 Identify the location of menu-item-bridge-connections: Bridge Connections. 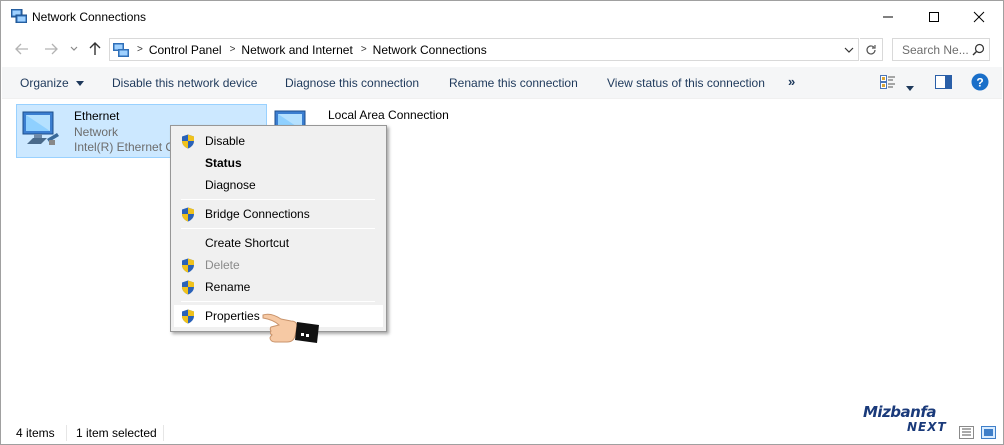
(278, 214).